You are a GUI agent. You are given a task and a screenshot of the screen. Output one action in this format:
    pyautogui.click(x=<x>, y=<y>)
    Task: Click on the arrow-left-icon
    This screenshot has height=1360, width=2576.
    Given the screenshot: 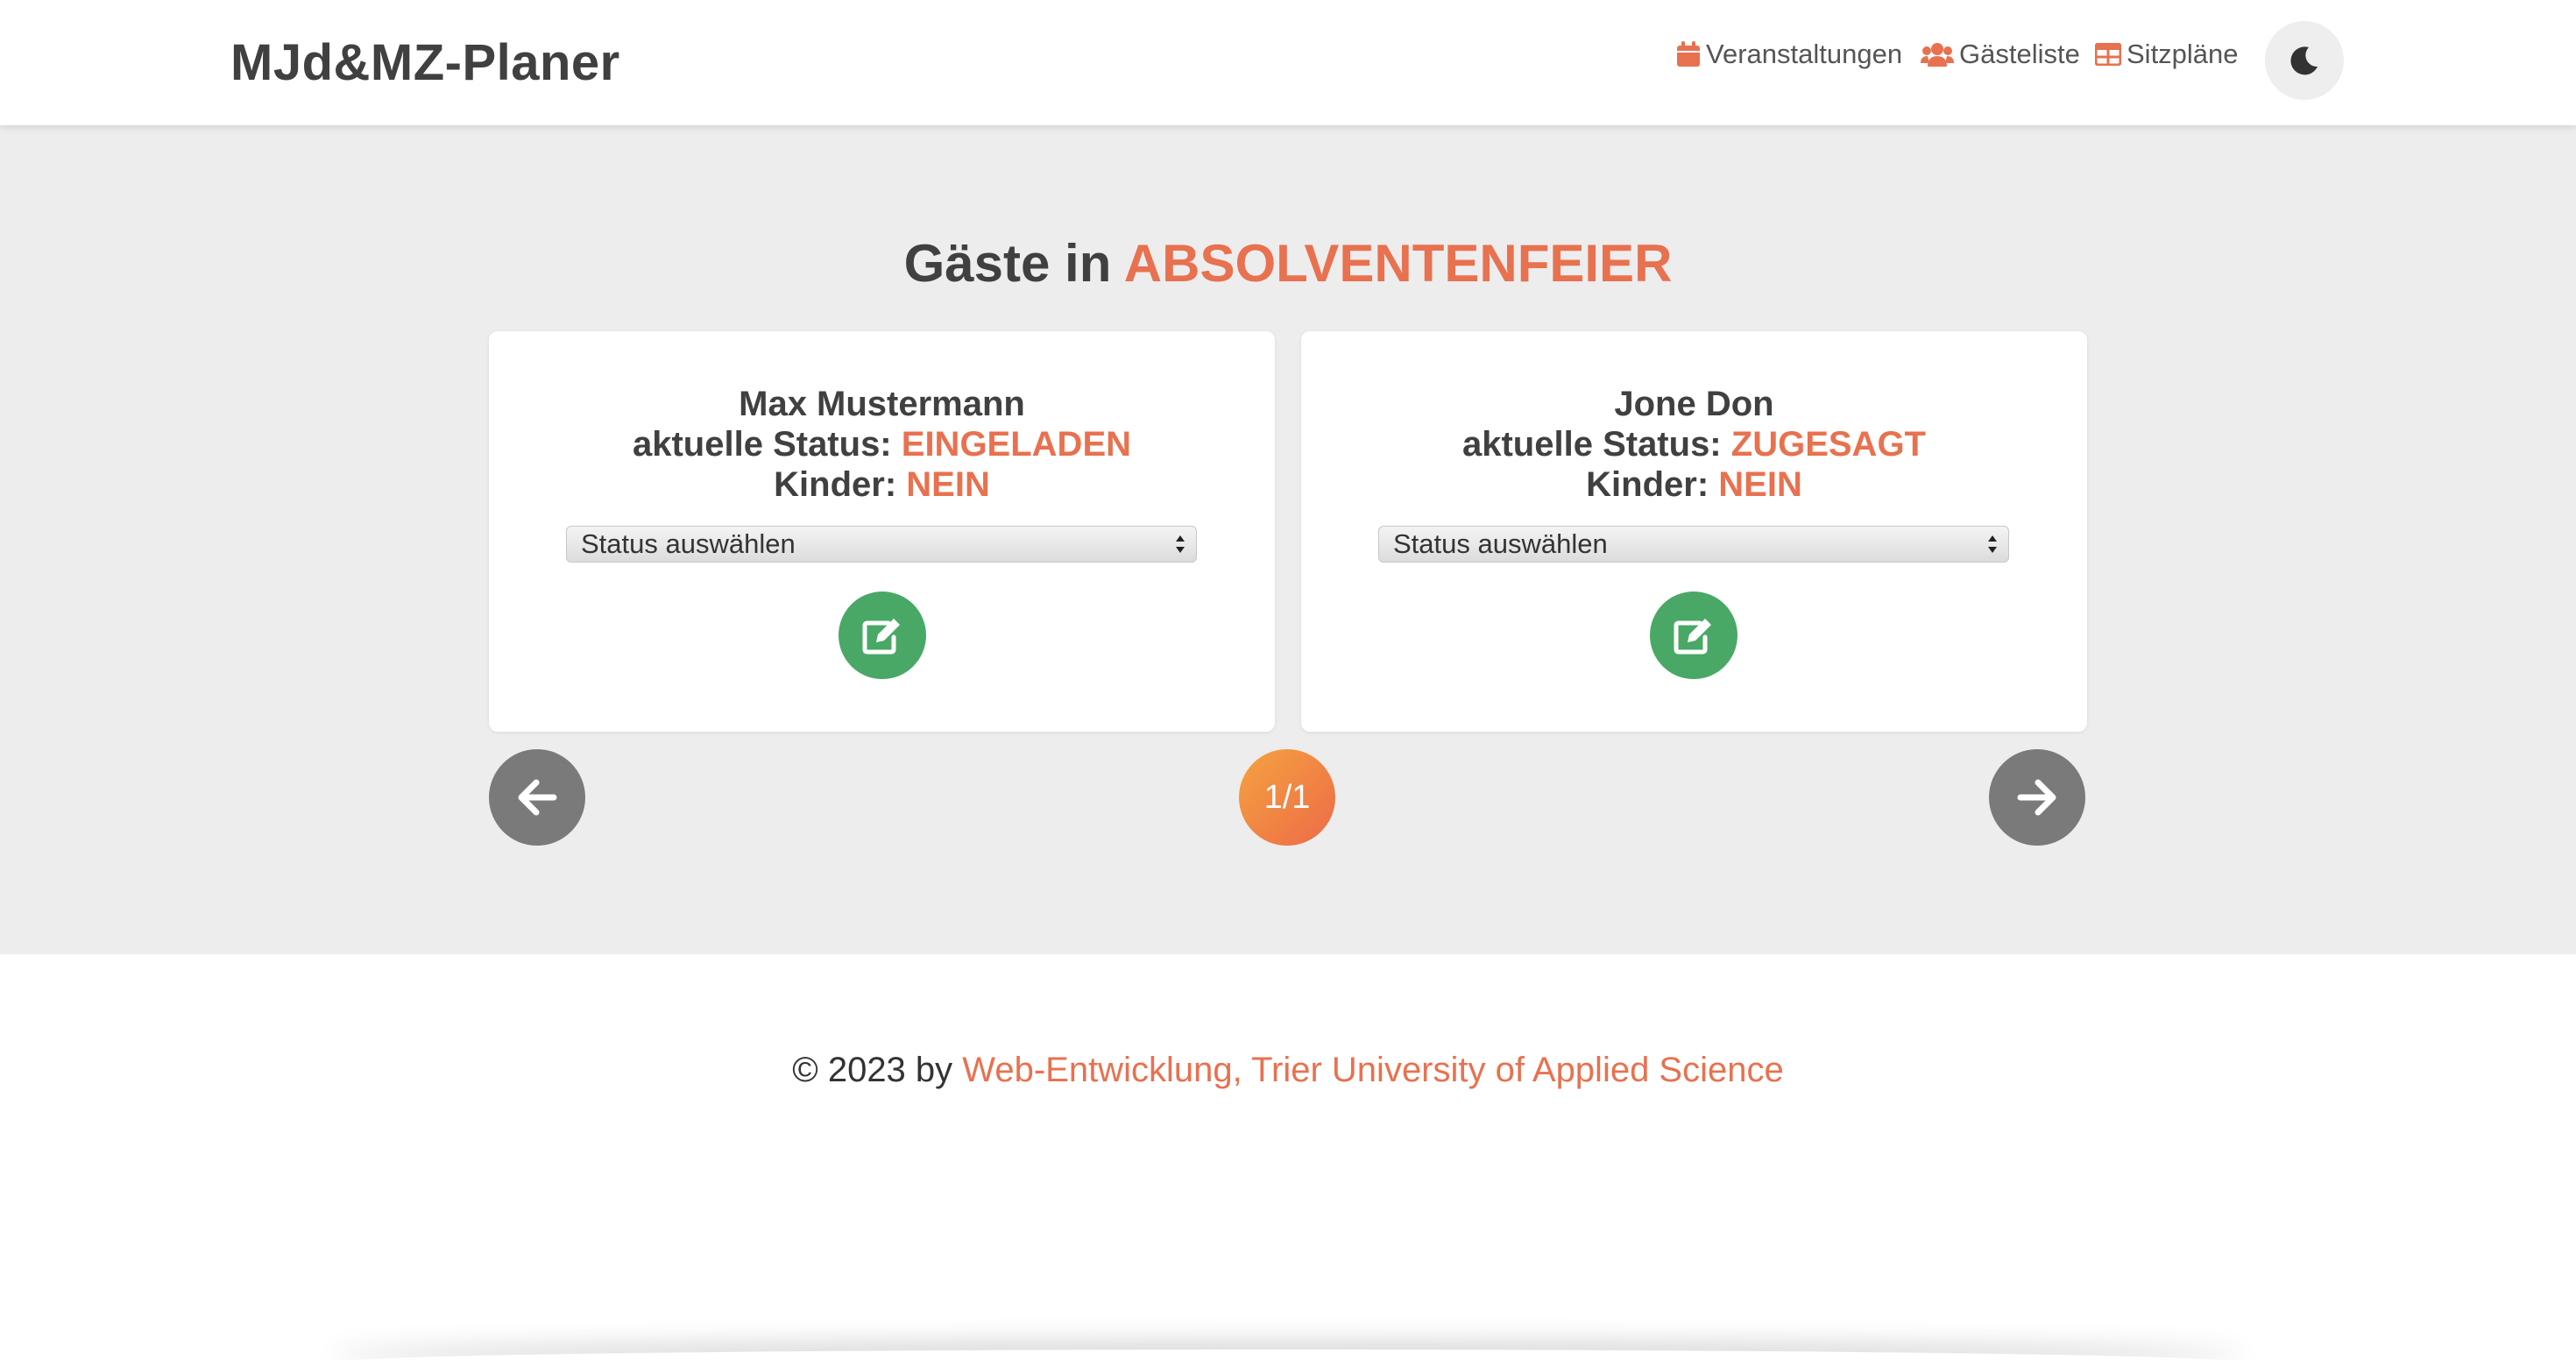 What is the action you would take?
    pyautogui.click(x=537, y=797)
    